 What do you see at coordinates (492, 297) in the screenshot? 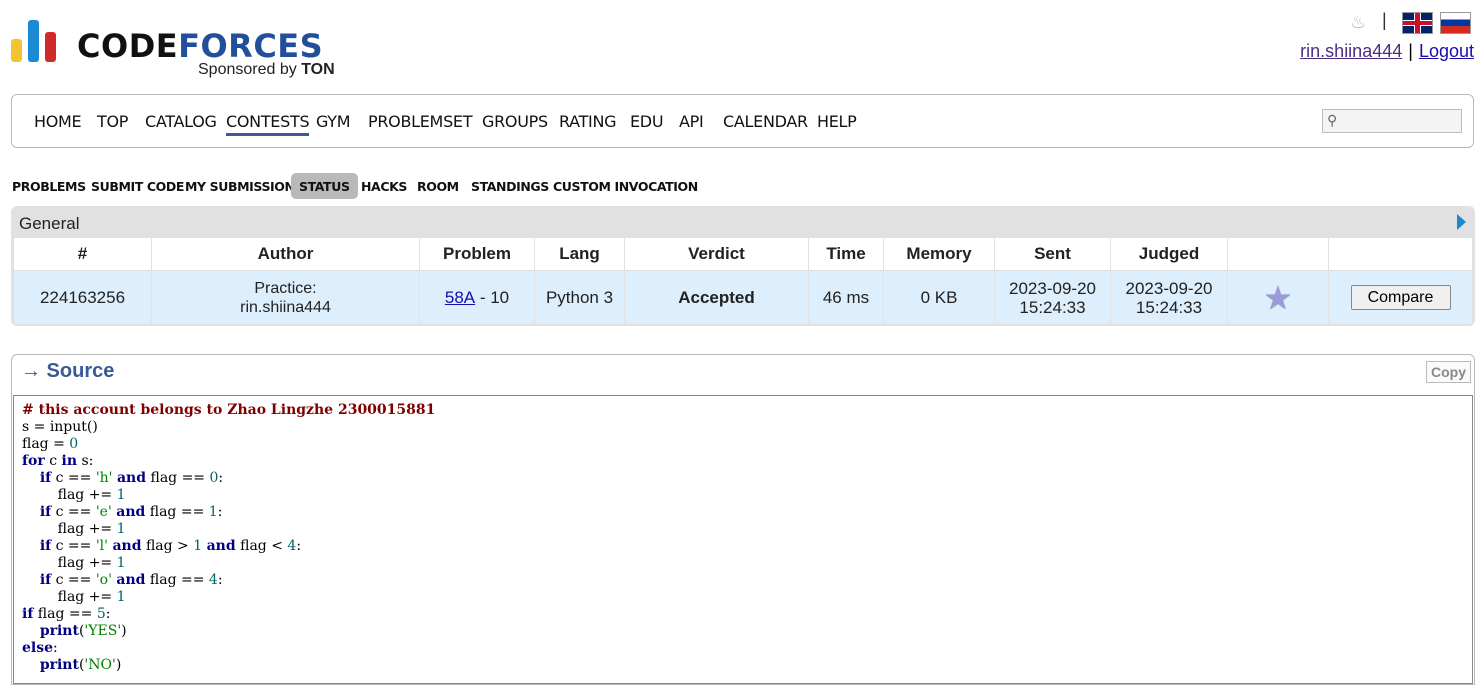
I see `problem-suffix: - 10` at bounding box center [492, 297].